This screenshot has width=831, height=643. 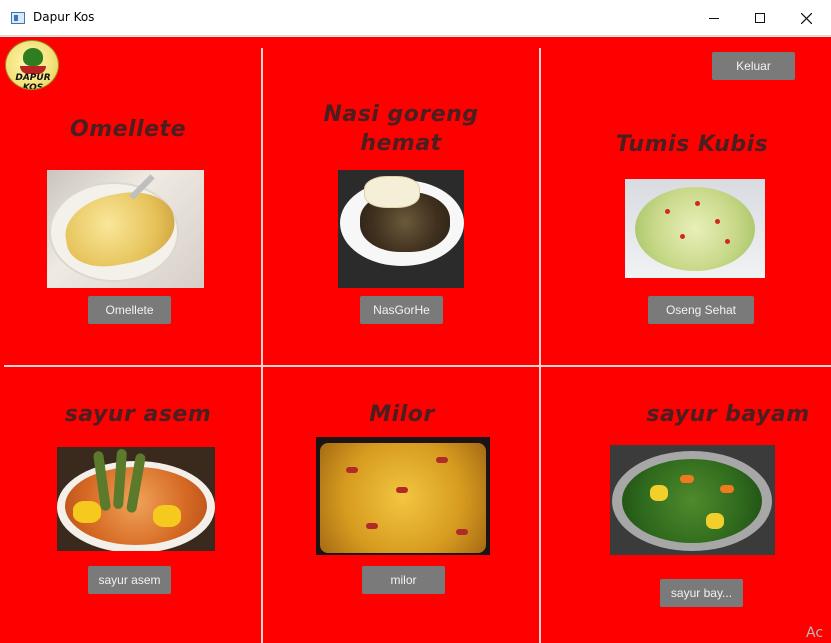 I want to click on logo-leaf-icon, so click(x=33, y=57).